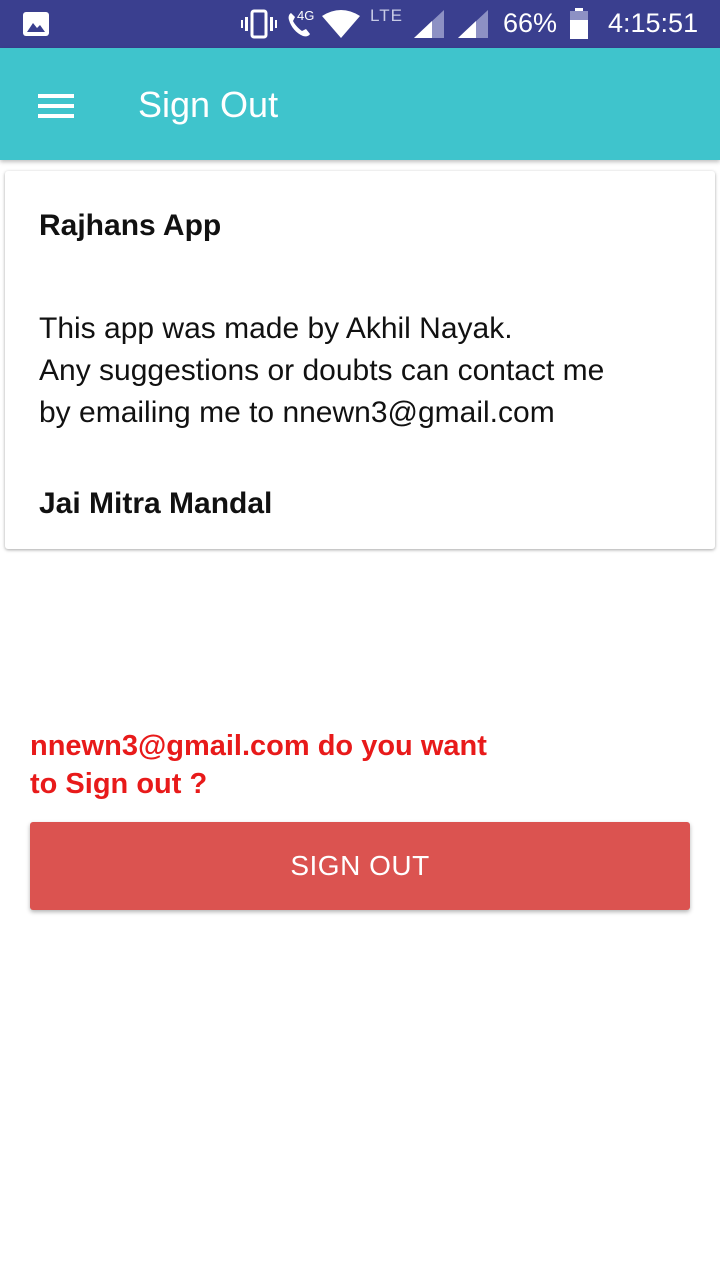  I want to click on card-body-line: This app was made by Akhil Nayak., so click(276, 328).